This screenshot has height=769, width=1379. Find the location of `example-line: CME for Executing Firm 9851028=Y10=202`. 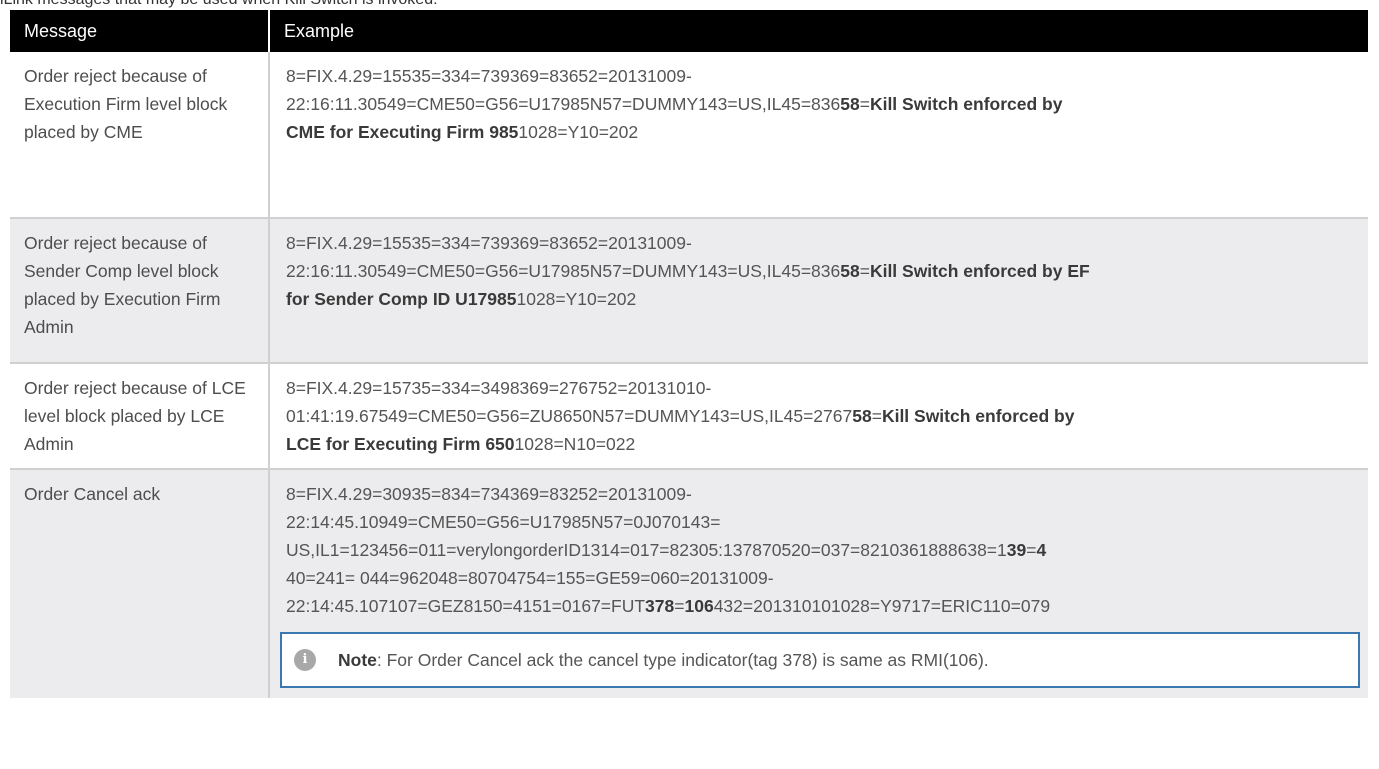

example-line: CME for Executing Firm 9851028=Y10=202 is located at coordinates (822, 132).